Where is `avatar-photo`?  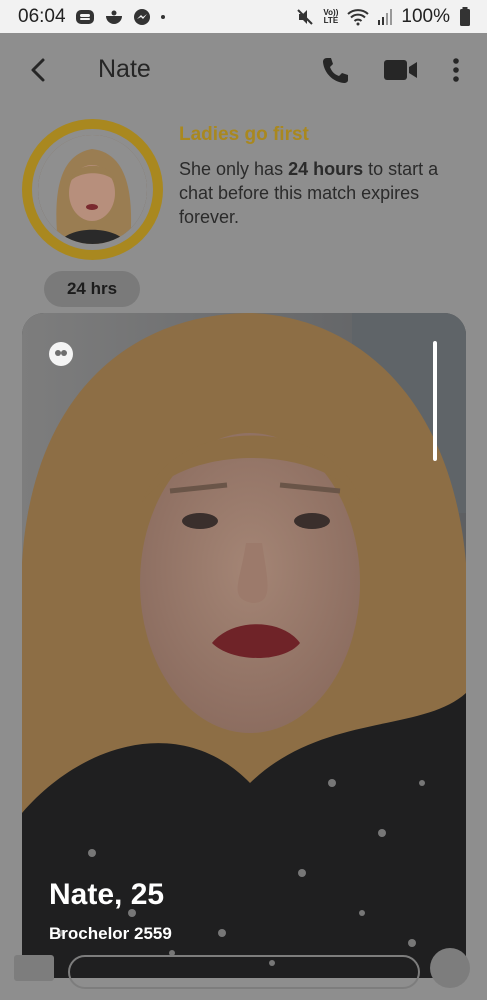 avatar-photo is located at coordinates (92, 189).